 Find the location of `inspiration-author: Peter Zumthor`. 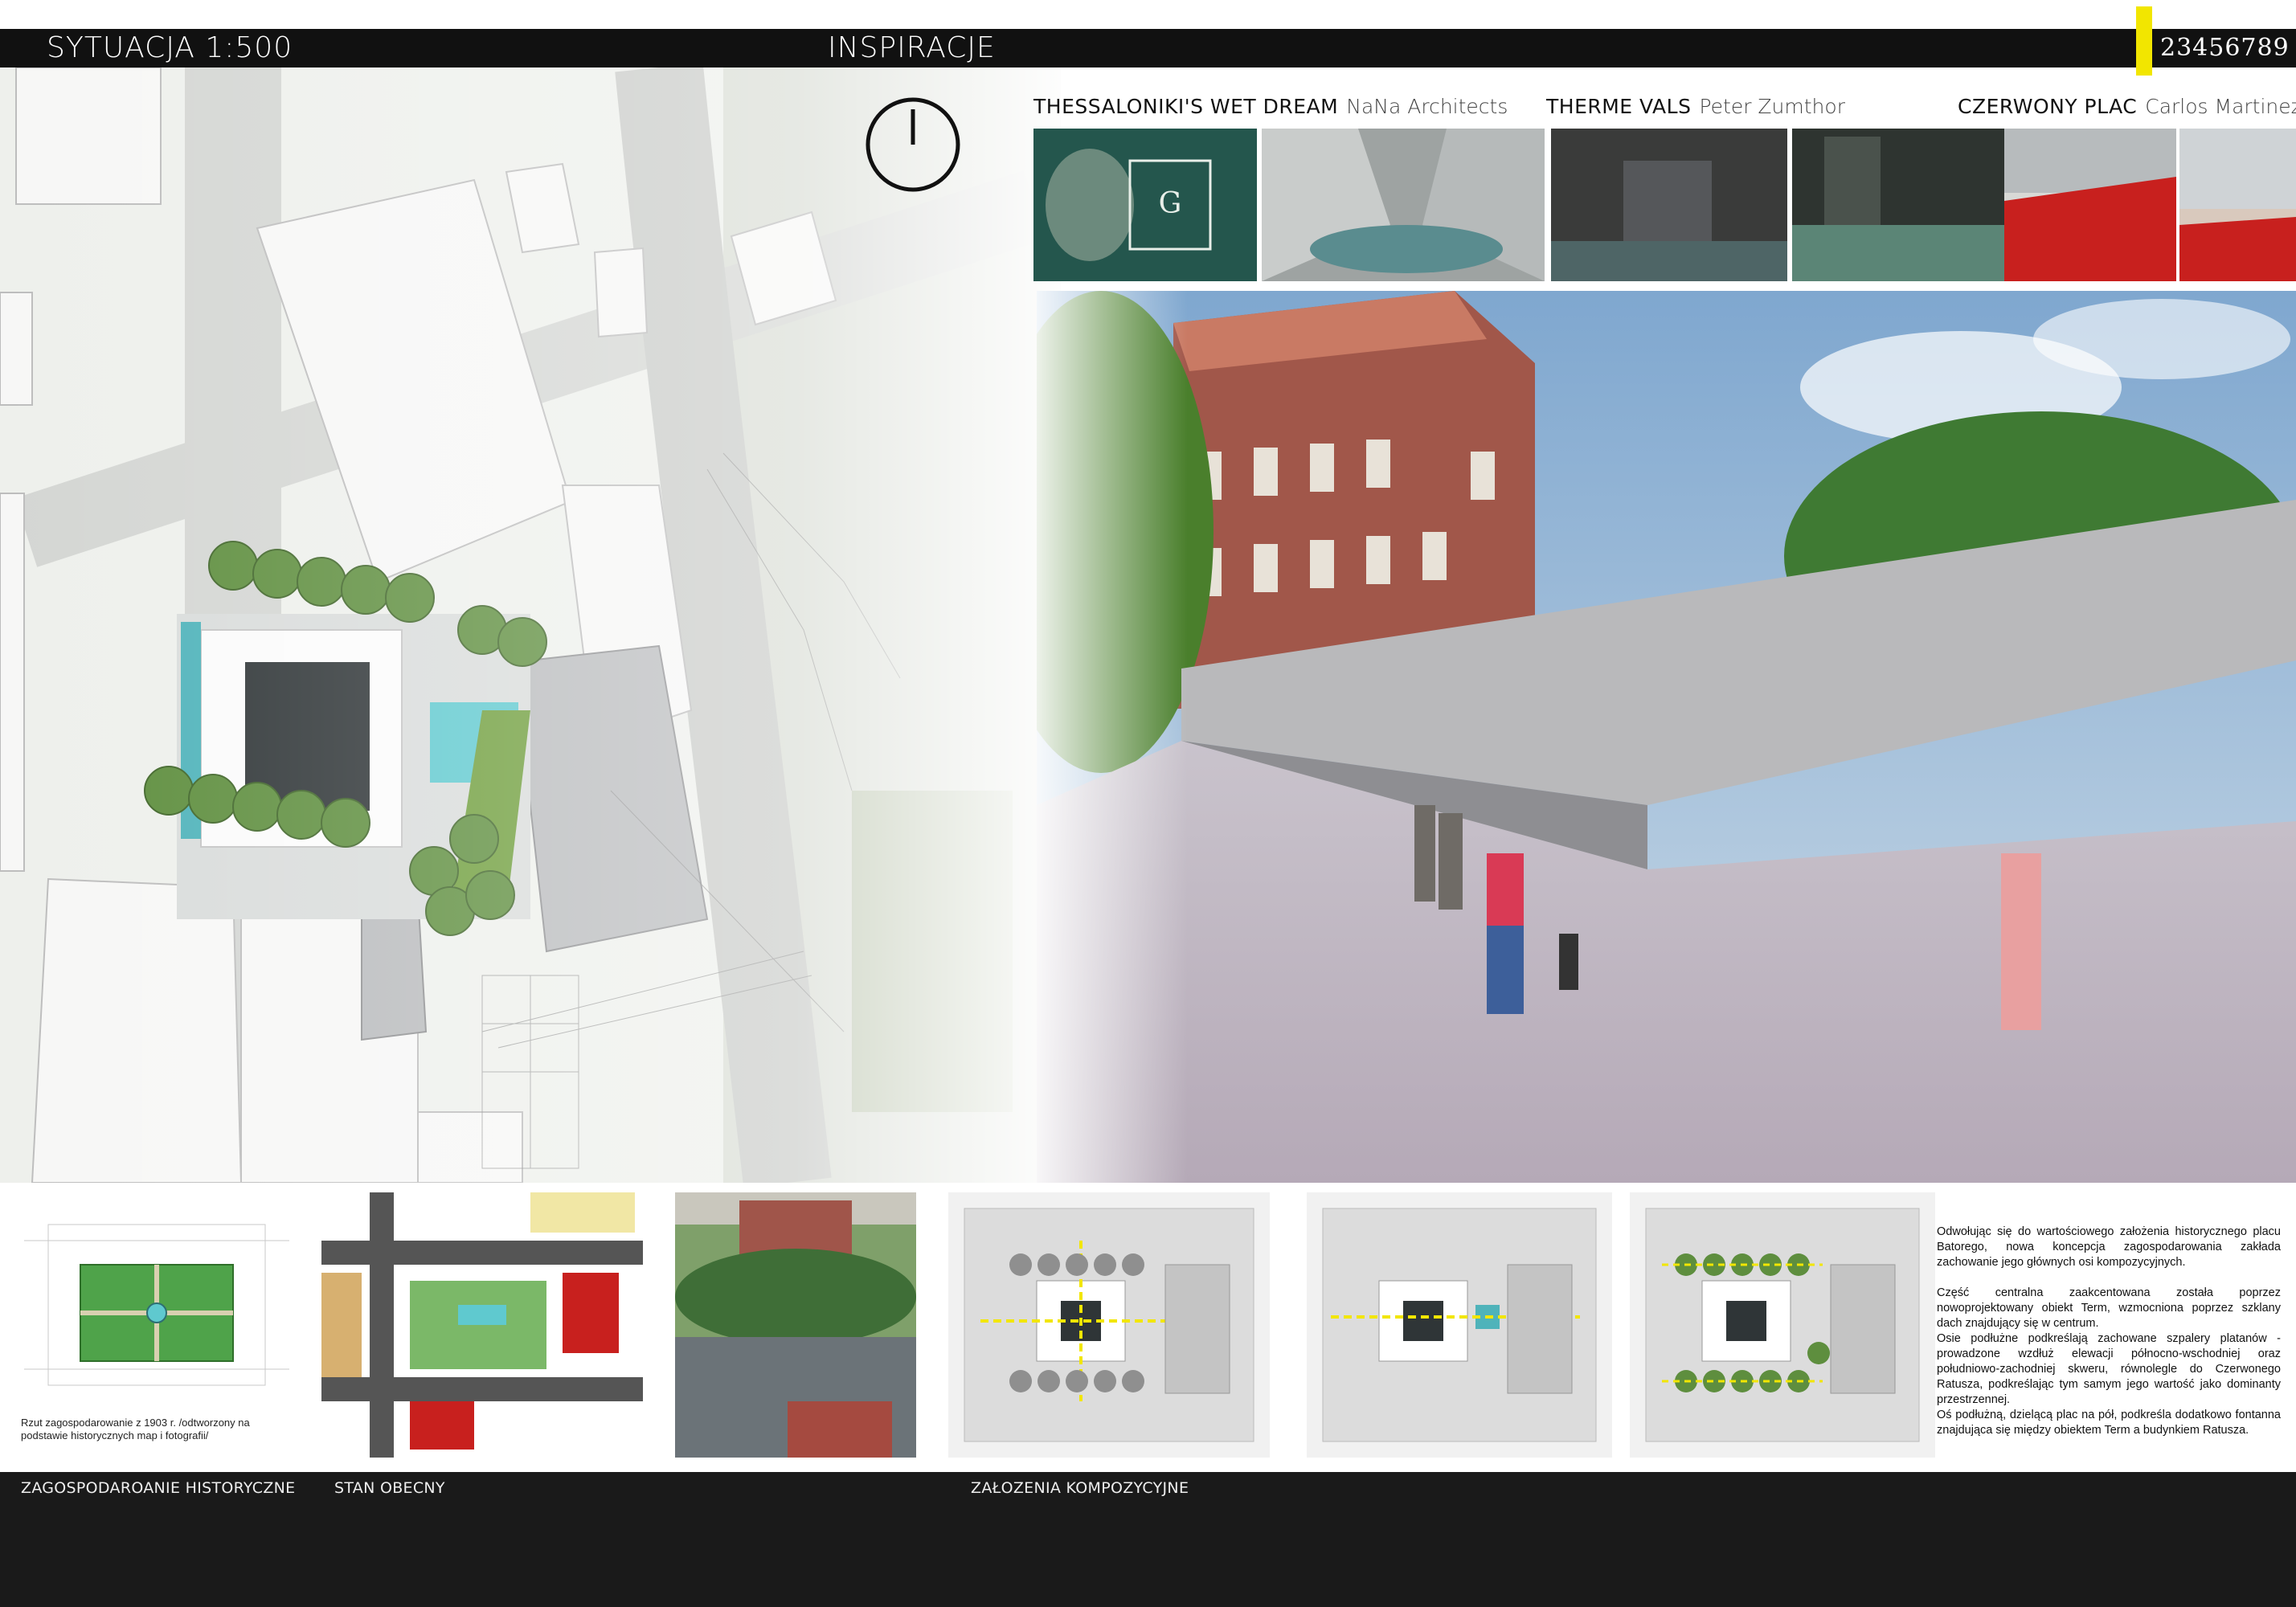

inspiration-author: Peter Zumthor is located at coordinates (1772, 107).